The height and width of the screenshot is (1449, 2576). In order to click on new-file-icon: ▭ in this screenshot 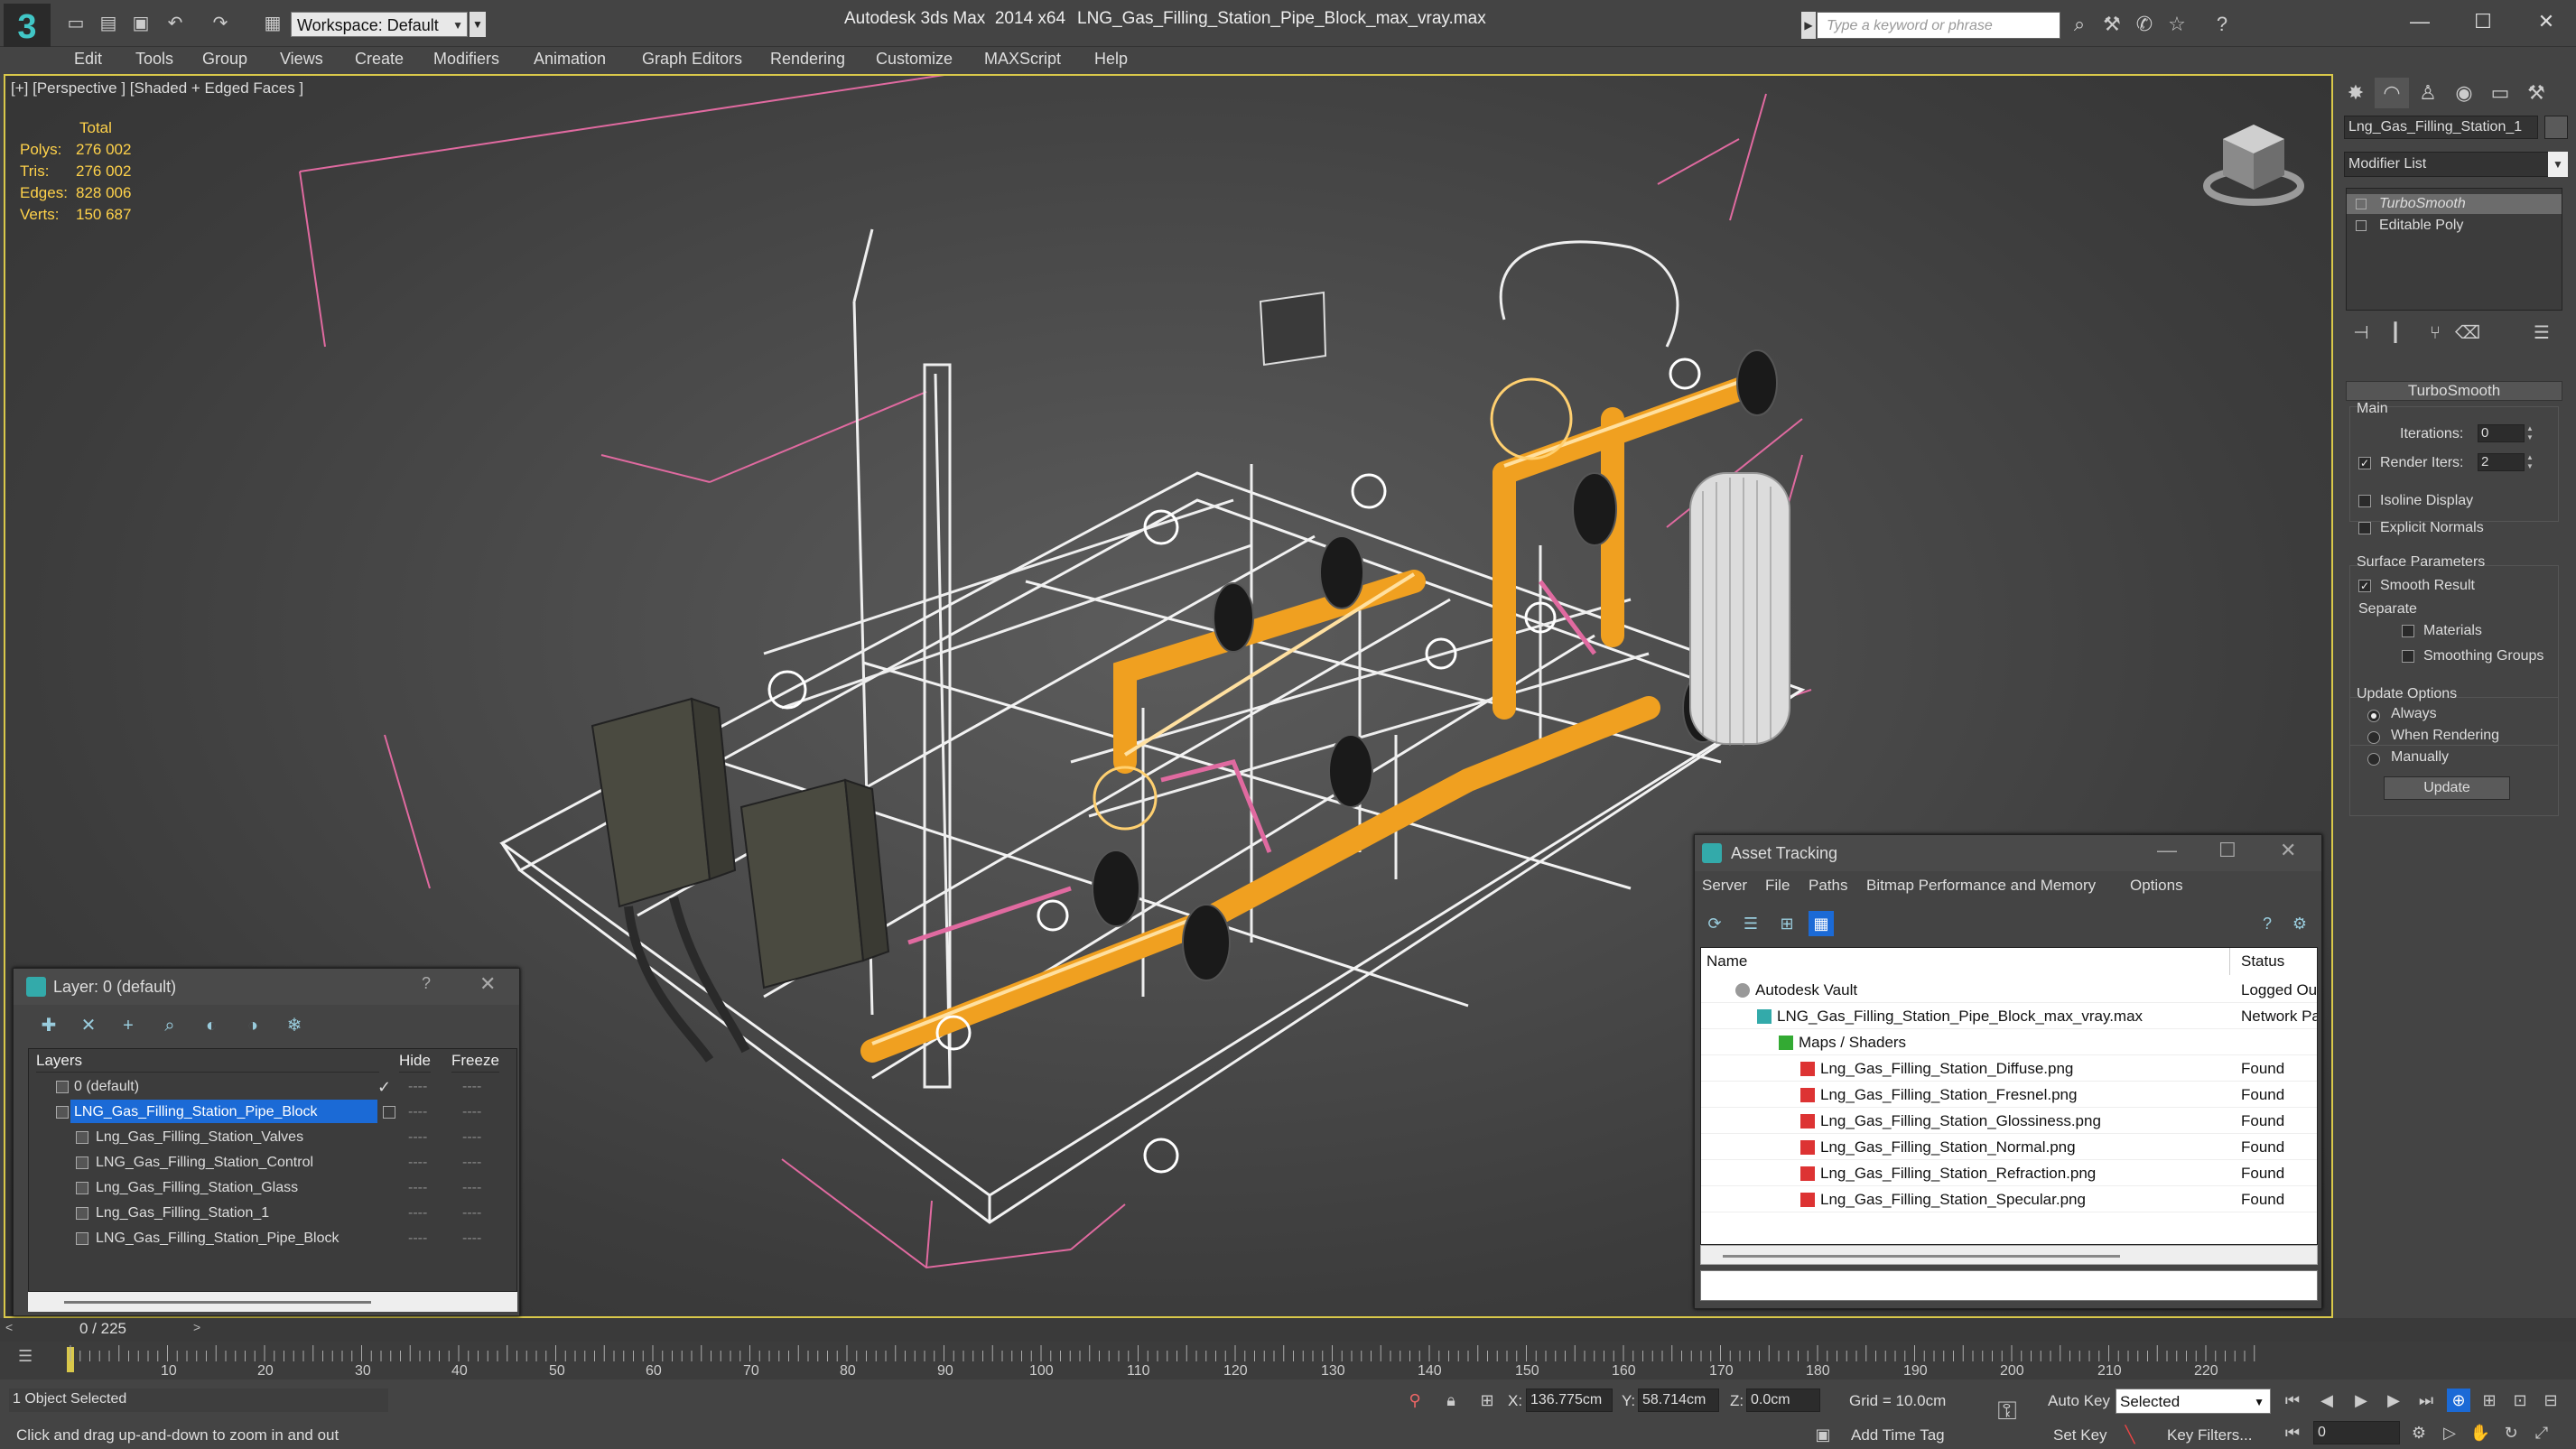, I will do `click(76, 23)`.